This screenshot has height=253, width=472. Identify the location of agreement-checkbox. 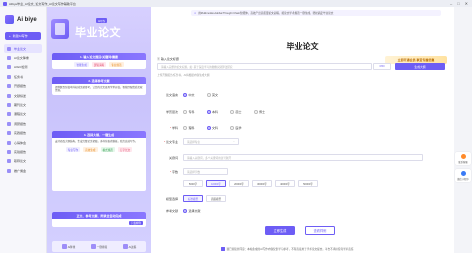
(223, 249).